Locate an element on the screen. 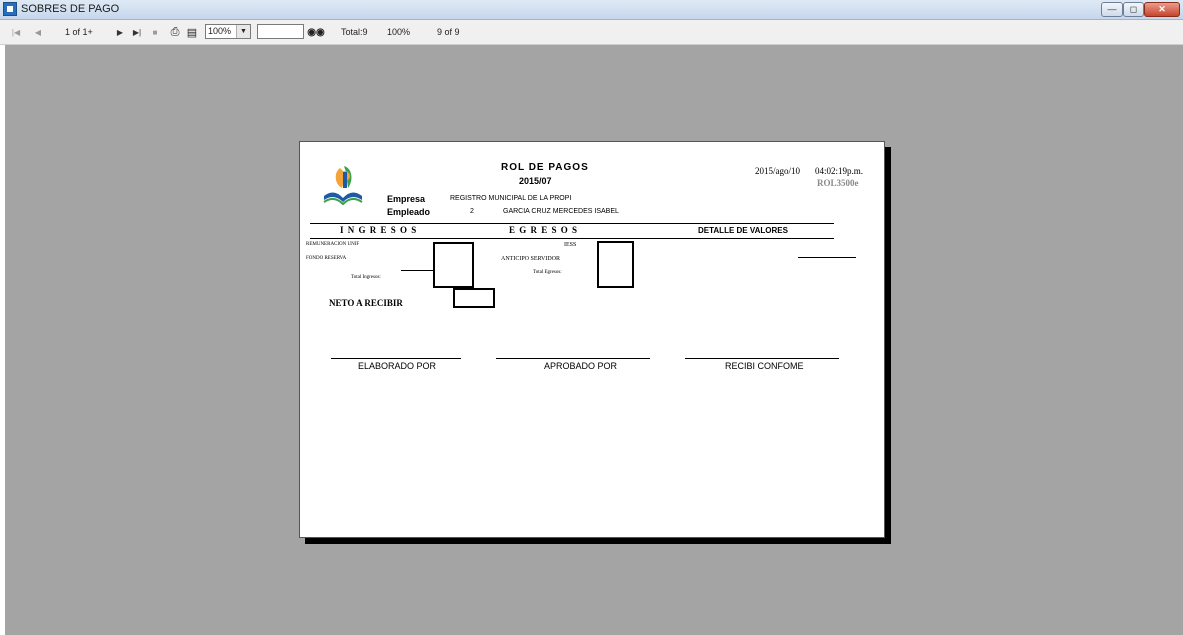  report-time: 04:02:19p.m. is located at coordinates (839, 171).